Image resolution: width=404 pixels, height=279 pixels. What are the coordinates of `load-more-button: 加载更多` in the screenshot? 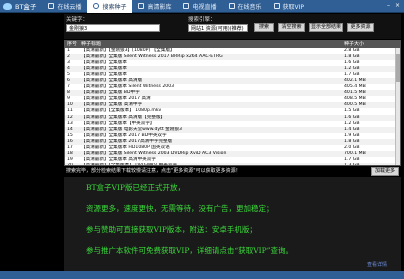 It's located at (385, 171).